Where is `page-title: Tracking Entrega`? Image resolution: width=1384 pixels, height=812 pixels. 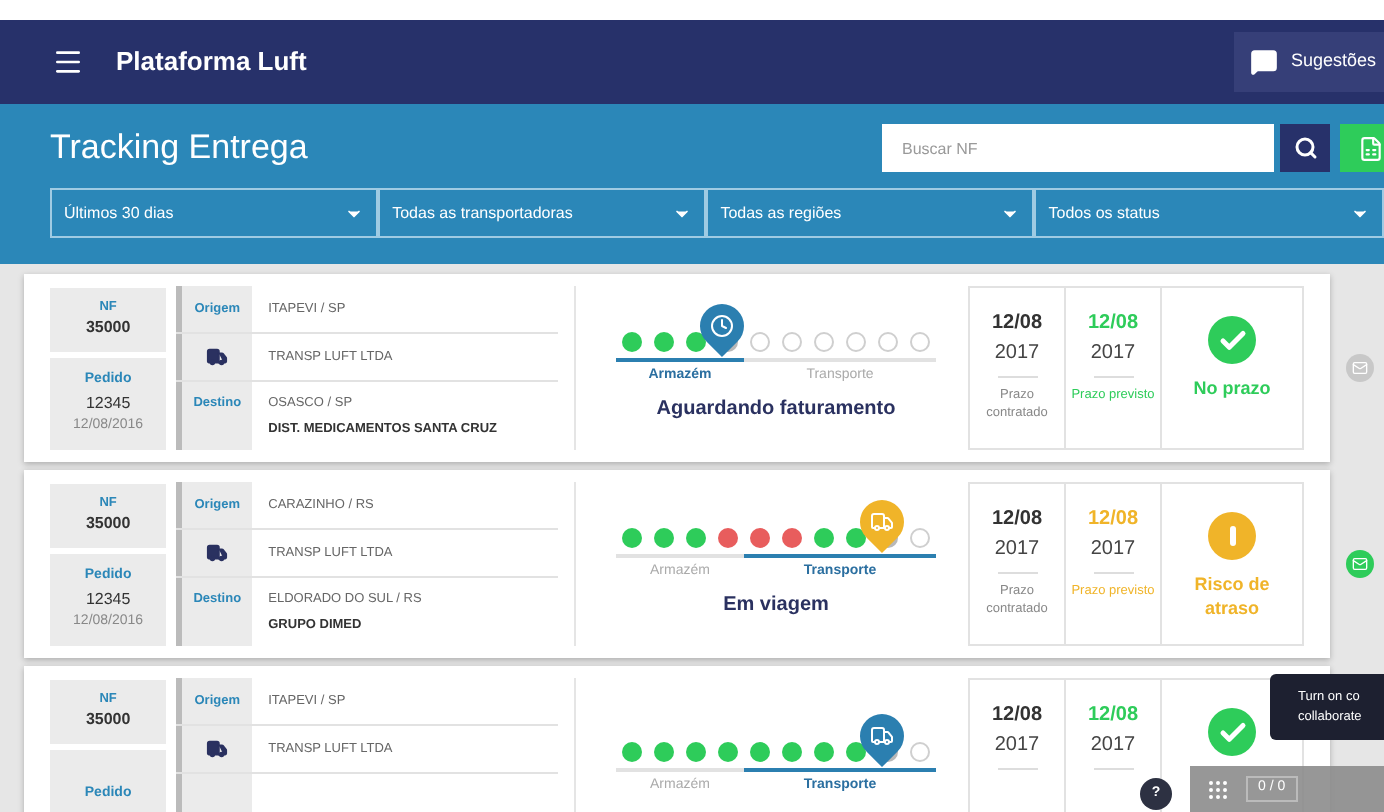 page-title: Tracking Entrega is located at coordinates (179, 148).